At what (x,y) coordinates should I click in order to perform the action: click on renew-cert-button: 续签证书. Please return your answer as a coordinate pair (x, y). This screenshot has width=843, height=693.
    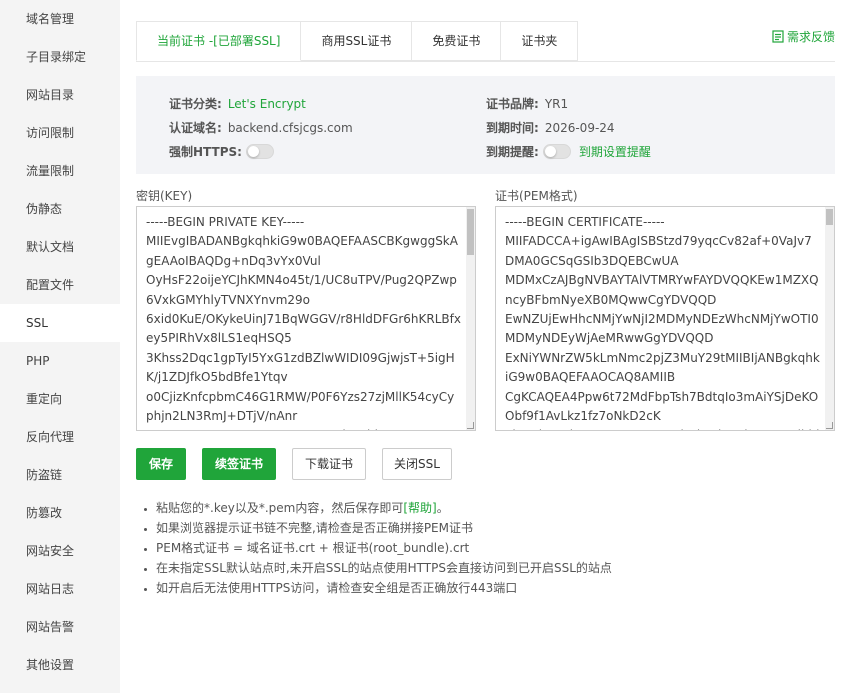
    Looking at the image, I should click on (239, 464).